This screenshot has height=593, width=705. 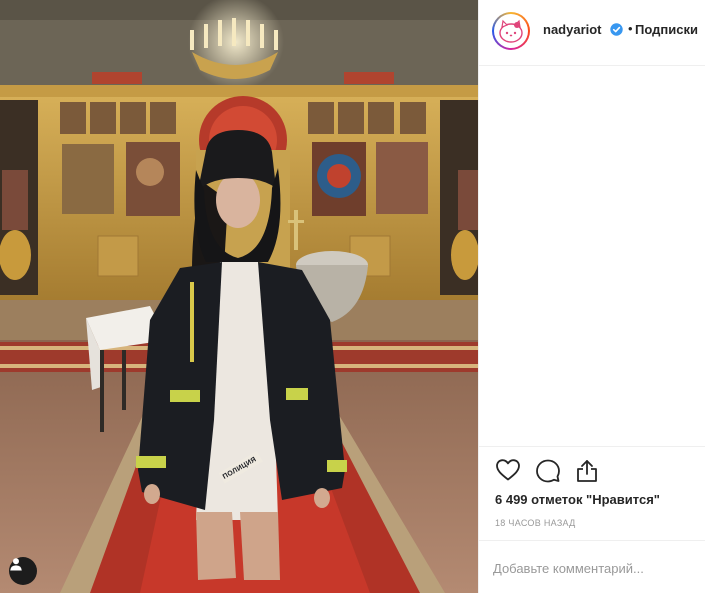 What do you see at coordinates (666, 29) in the screenshot?
I see `following-button: Подписки` at bounding box center [666, 29].